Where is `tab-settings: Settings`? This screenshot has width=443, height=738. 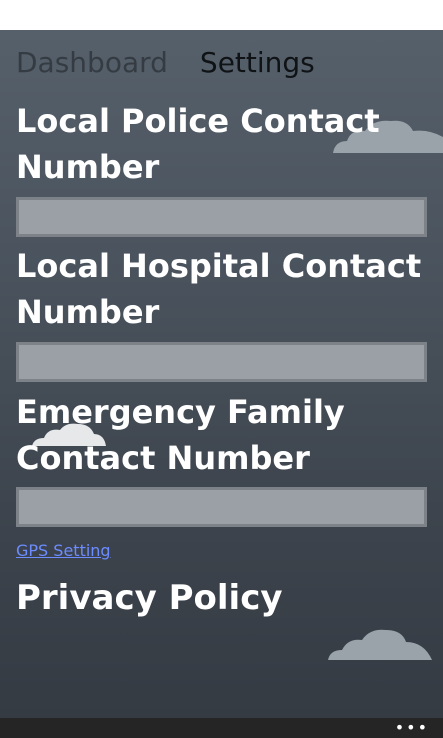
tab-settings: Settings is located at coordinates (257, 63).